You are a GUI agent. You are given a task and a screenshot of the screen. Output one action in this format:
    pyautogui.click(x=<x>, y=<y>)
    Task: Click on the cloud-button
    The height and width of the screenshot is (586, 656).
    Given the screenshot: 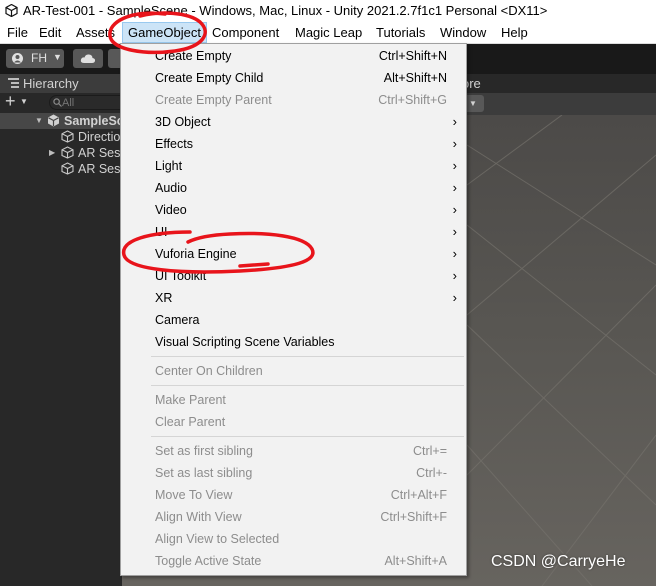 What is the action you would take?
    pyautogui.click(x=88, y=58)
    